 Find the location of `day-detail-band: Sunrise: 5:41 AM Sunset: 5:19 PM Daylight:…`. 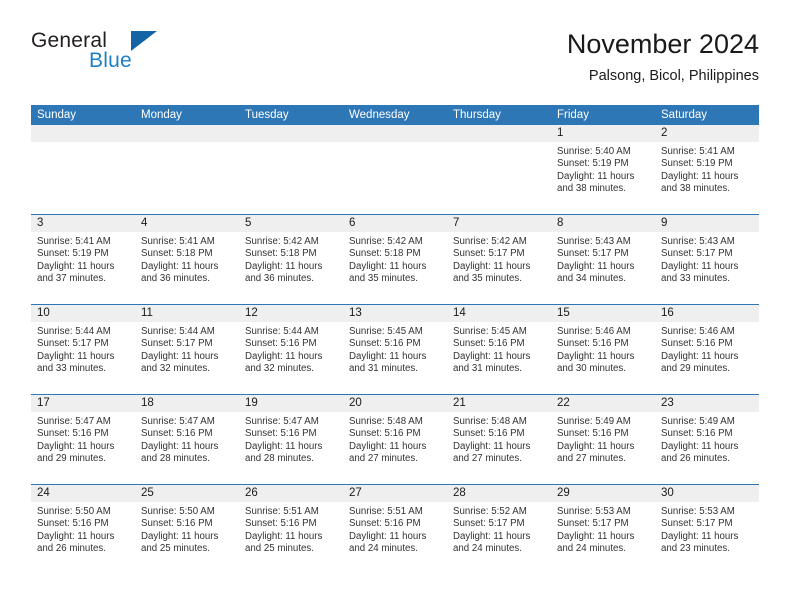

day-detail-band: Sunrise: 5:41 AM Sunset: 5:19 PM Daylight:… is located at coordinates (395, 268).